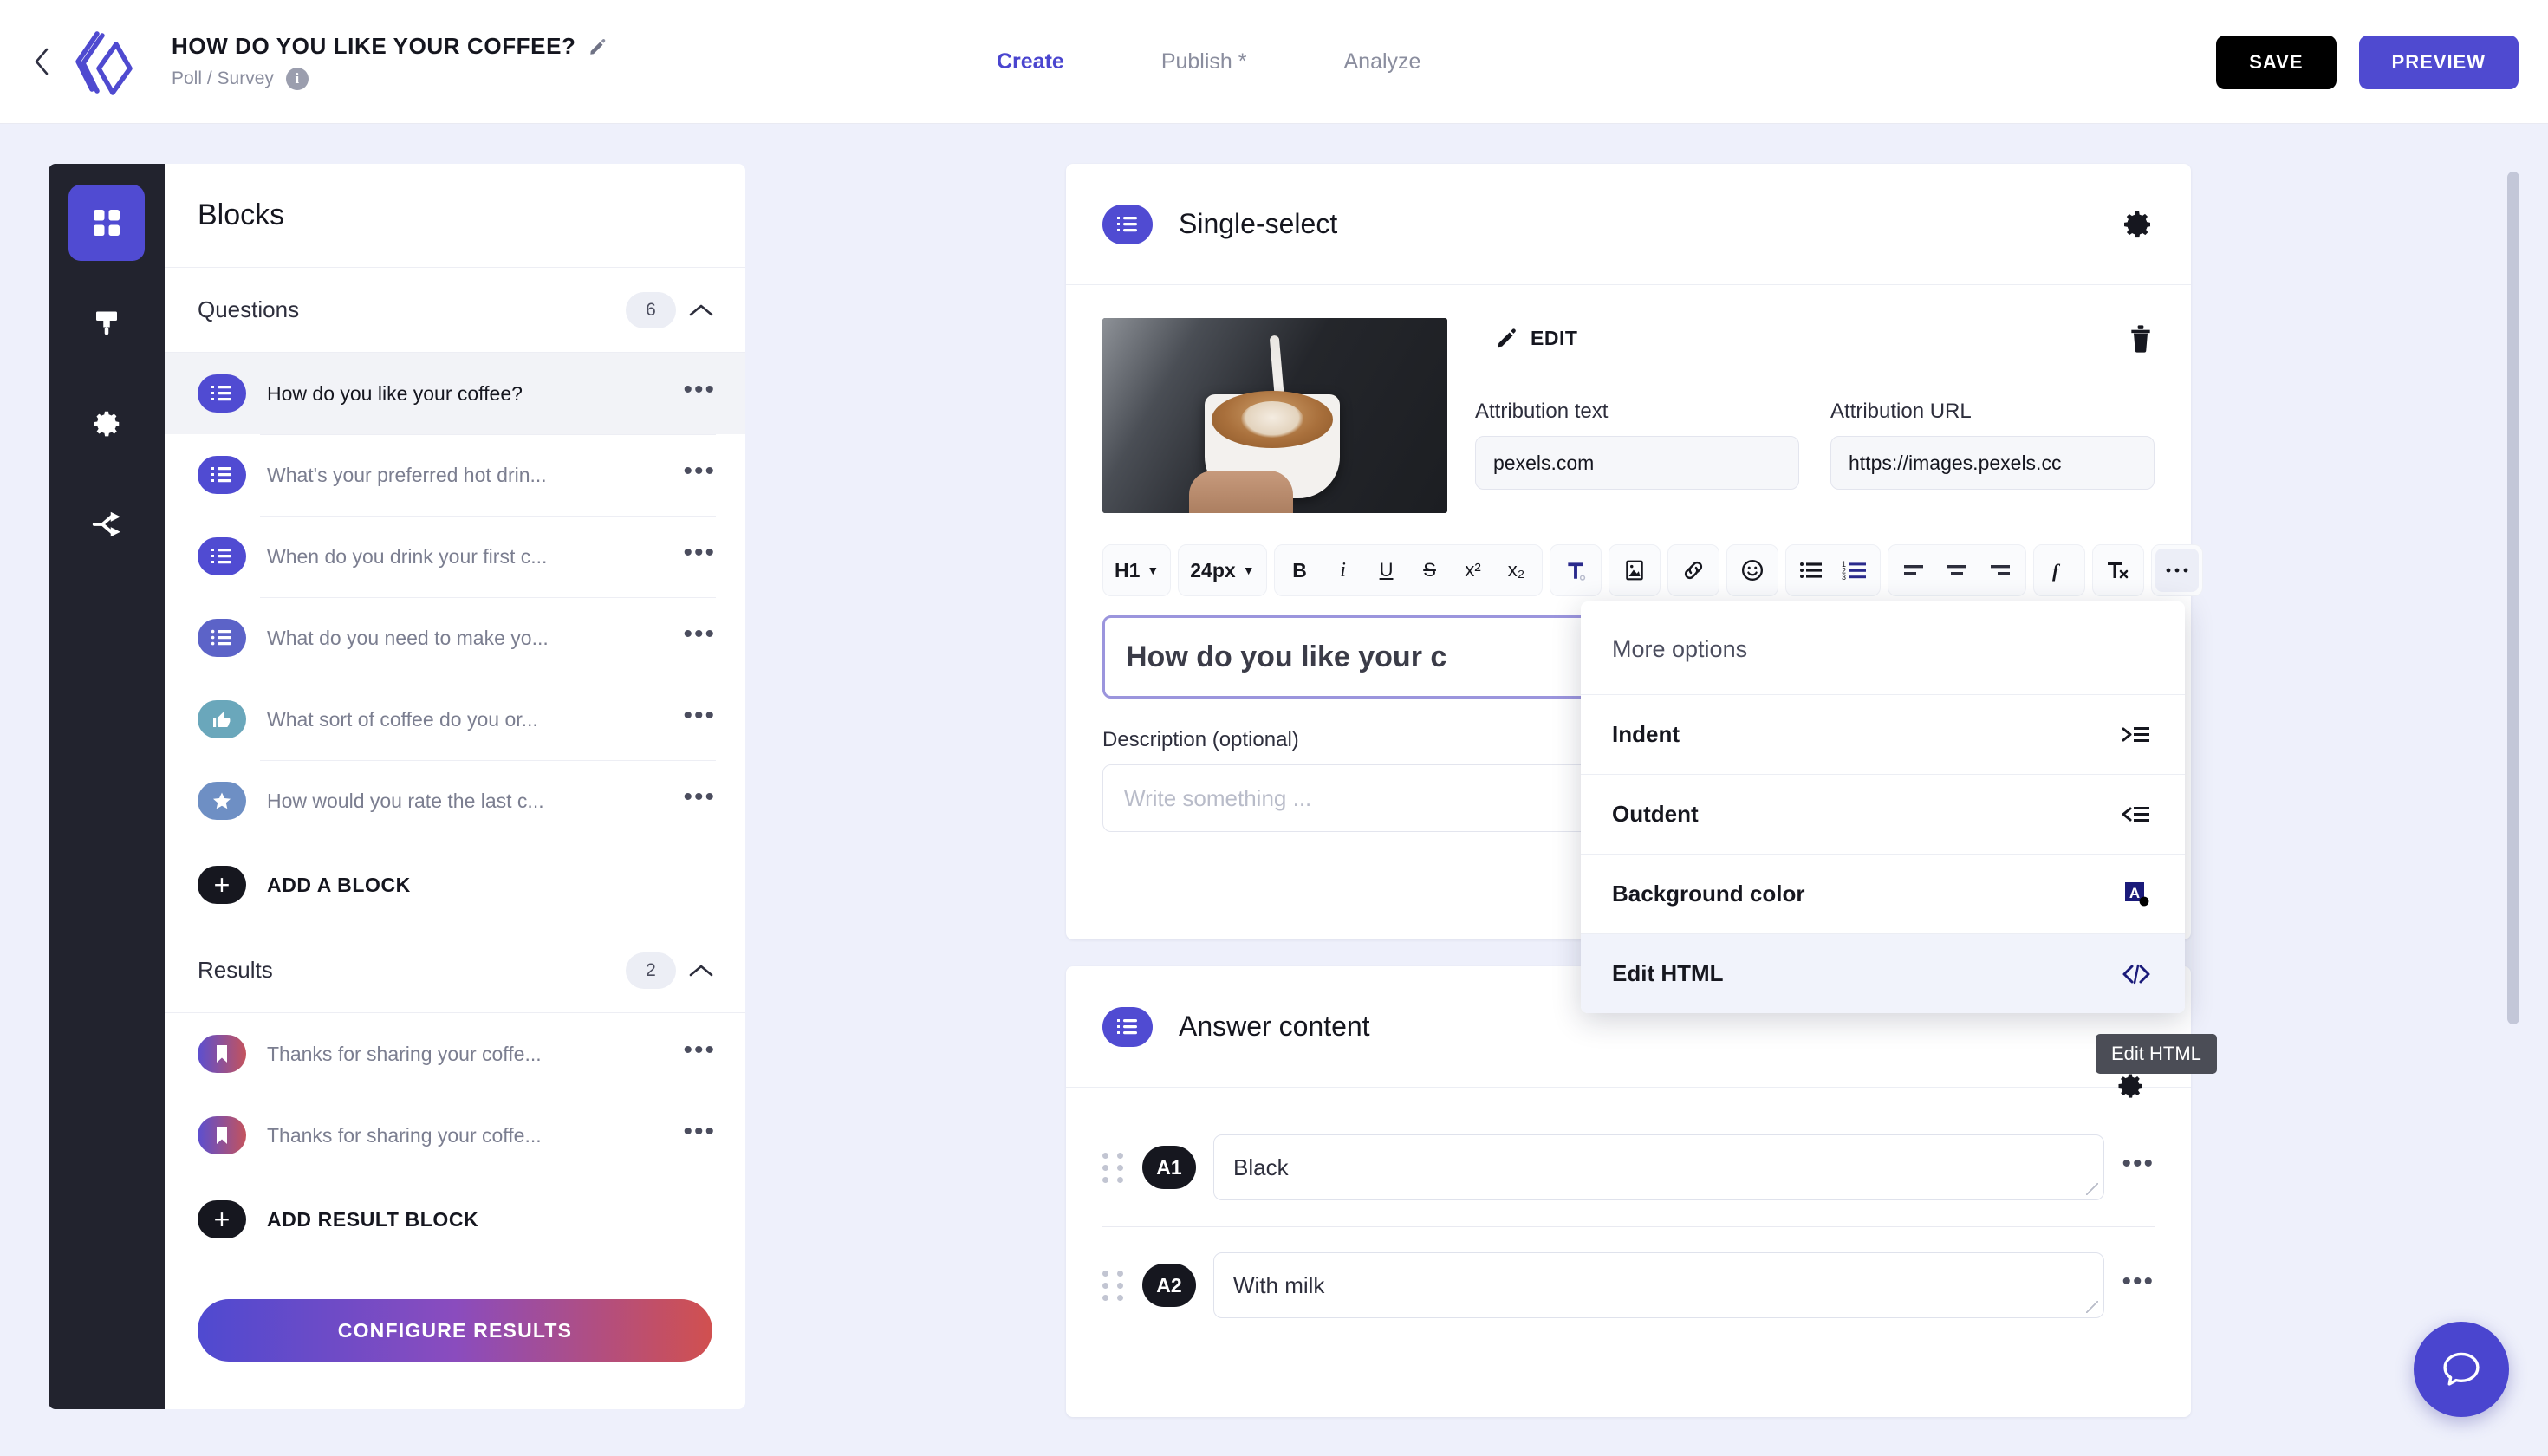 The image size is (2548, 1456). What do you see at coordinates (1637, 463) in the screenshot?
I see `attribution-text-input` at bounding box center [1637, 463].